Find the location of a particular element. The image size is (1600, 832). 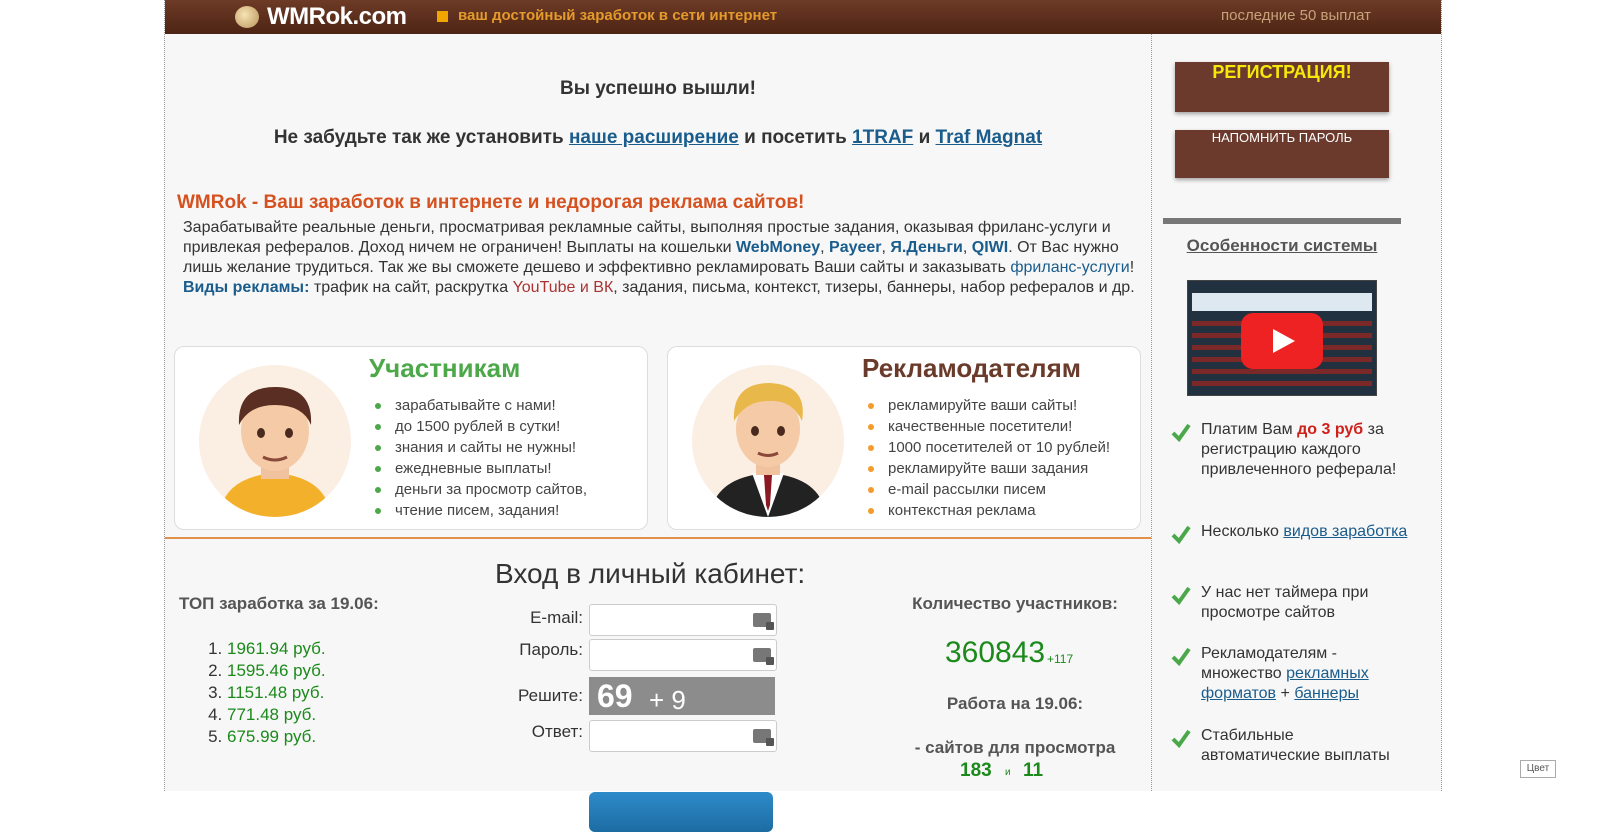

video-thumbnail is located at coordinates (1282, 338).